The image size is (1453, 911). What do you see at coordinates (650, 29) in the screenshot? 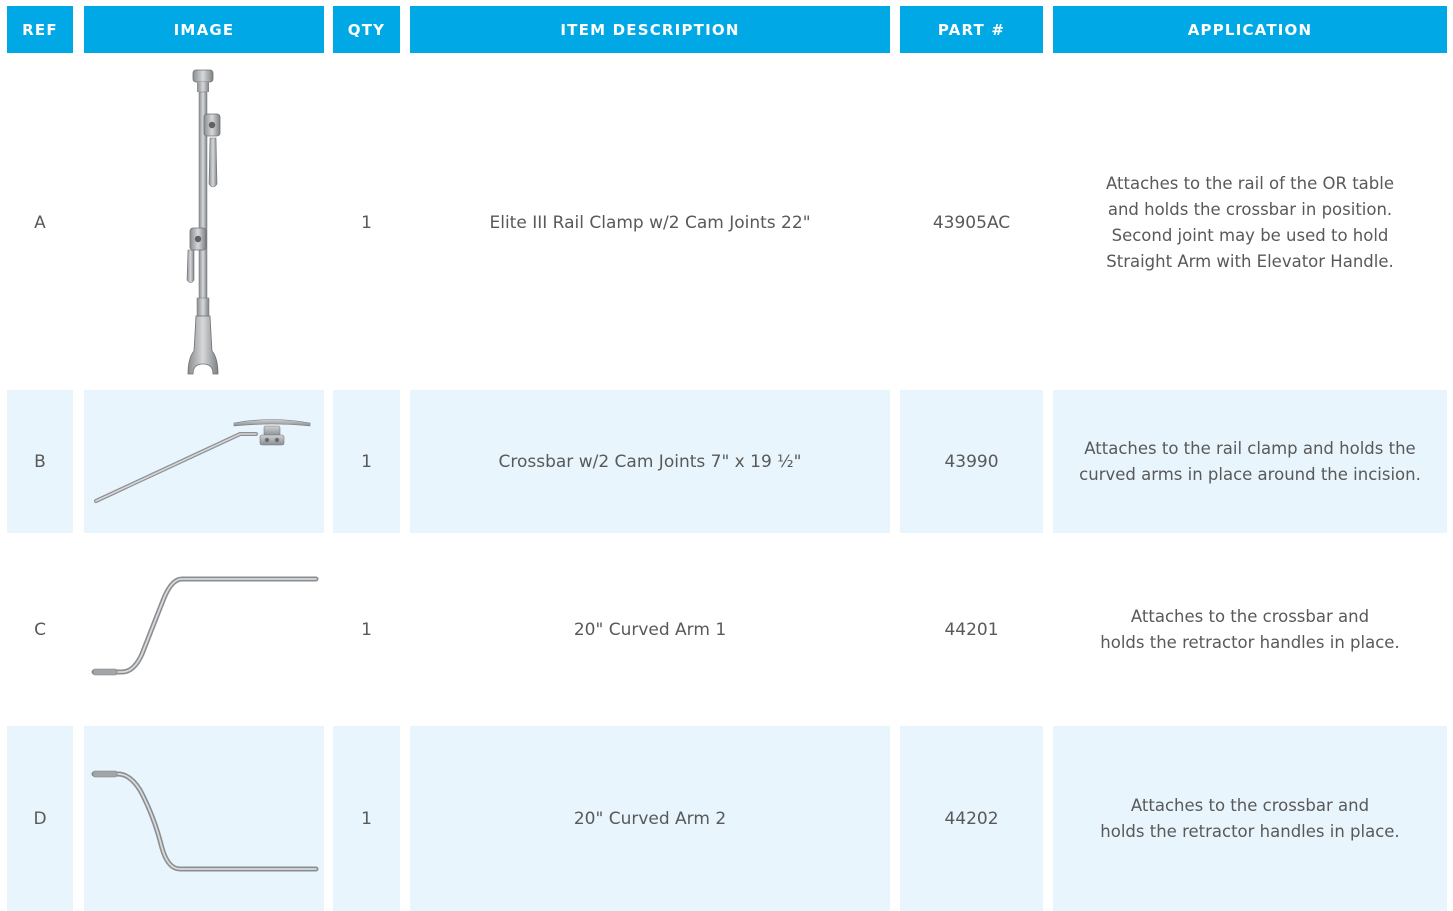
I see `header-item-description: ITEM DESCRIPTION` at bounding box center [650, 29].